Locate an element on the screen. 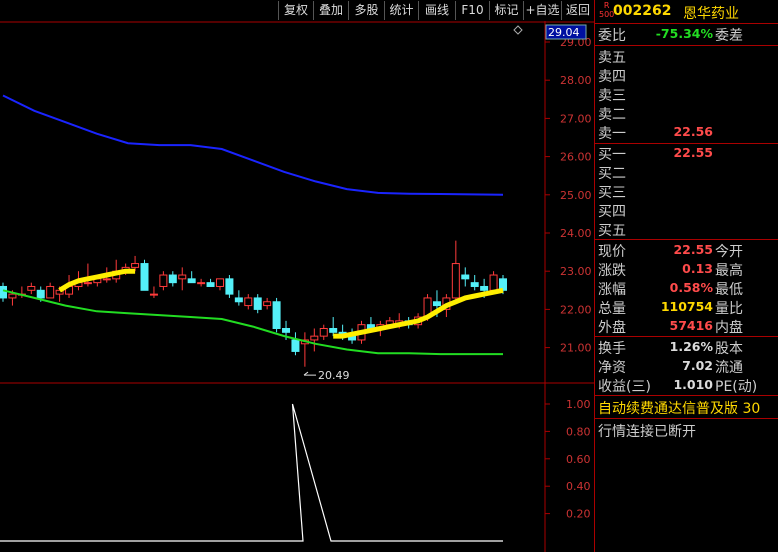 The image size is (778, 552). toolbar-button-0: 复权 is located at coordinates (295, 10).